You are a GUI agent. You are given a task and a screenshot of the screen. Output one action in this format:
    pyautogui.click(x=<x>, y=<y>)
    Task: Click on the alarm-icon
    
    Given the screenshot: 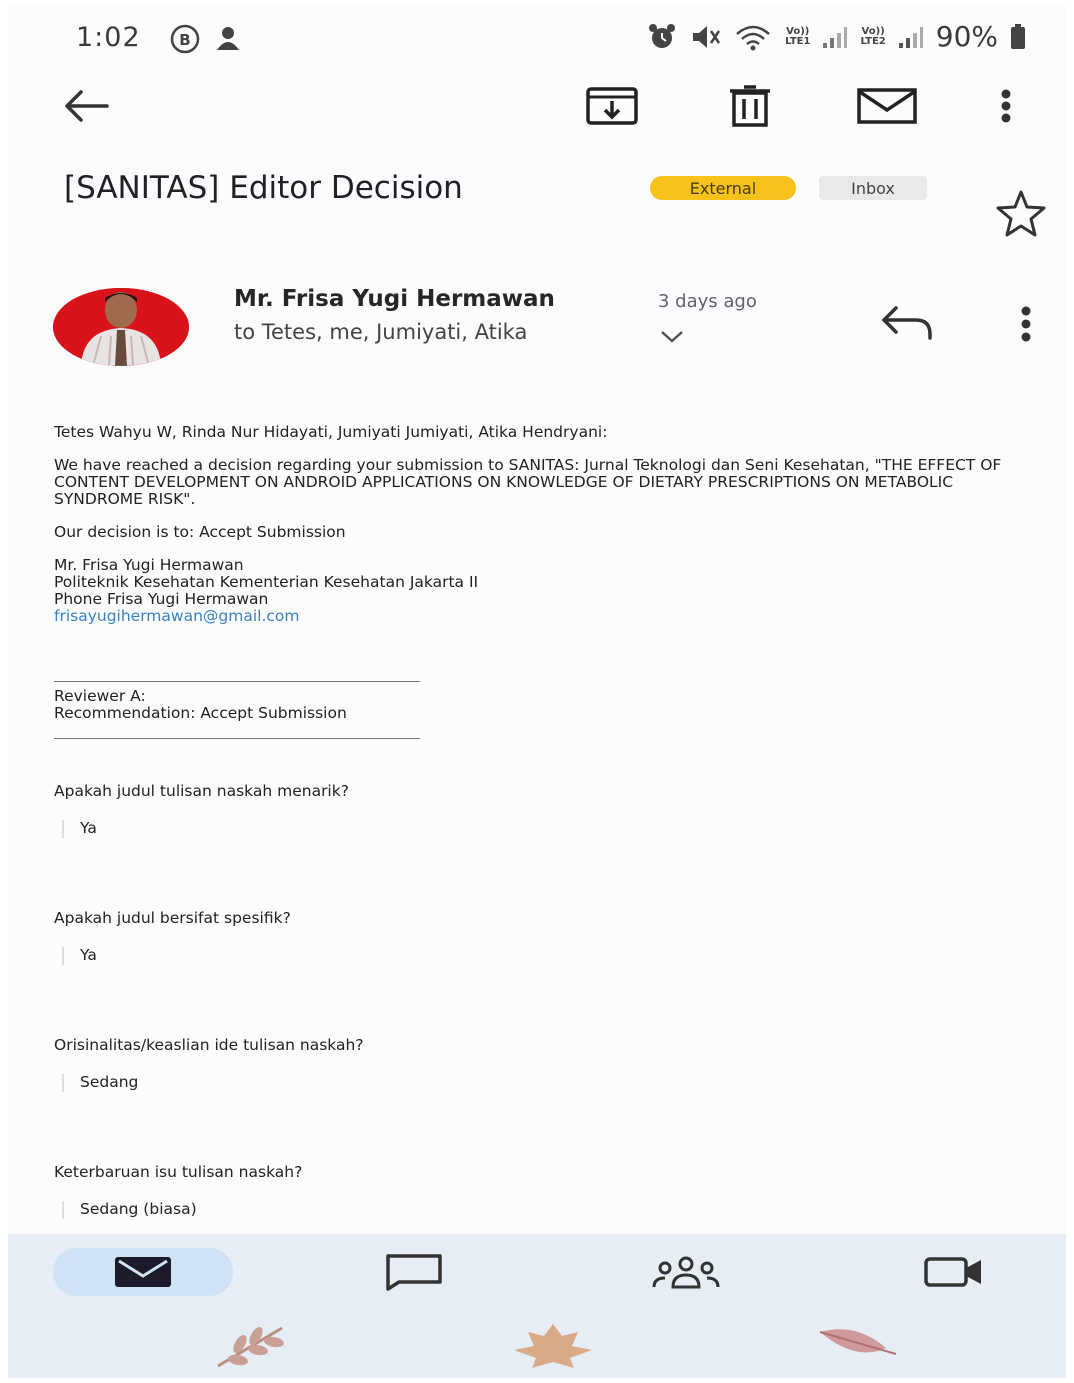 What is the action you would take?
    pyautogui.click(x=662, y=35)
    